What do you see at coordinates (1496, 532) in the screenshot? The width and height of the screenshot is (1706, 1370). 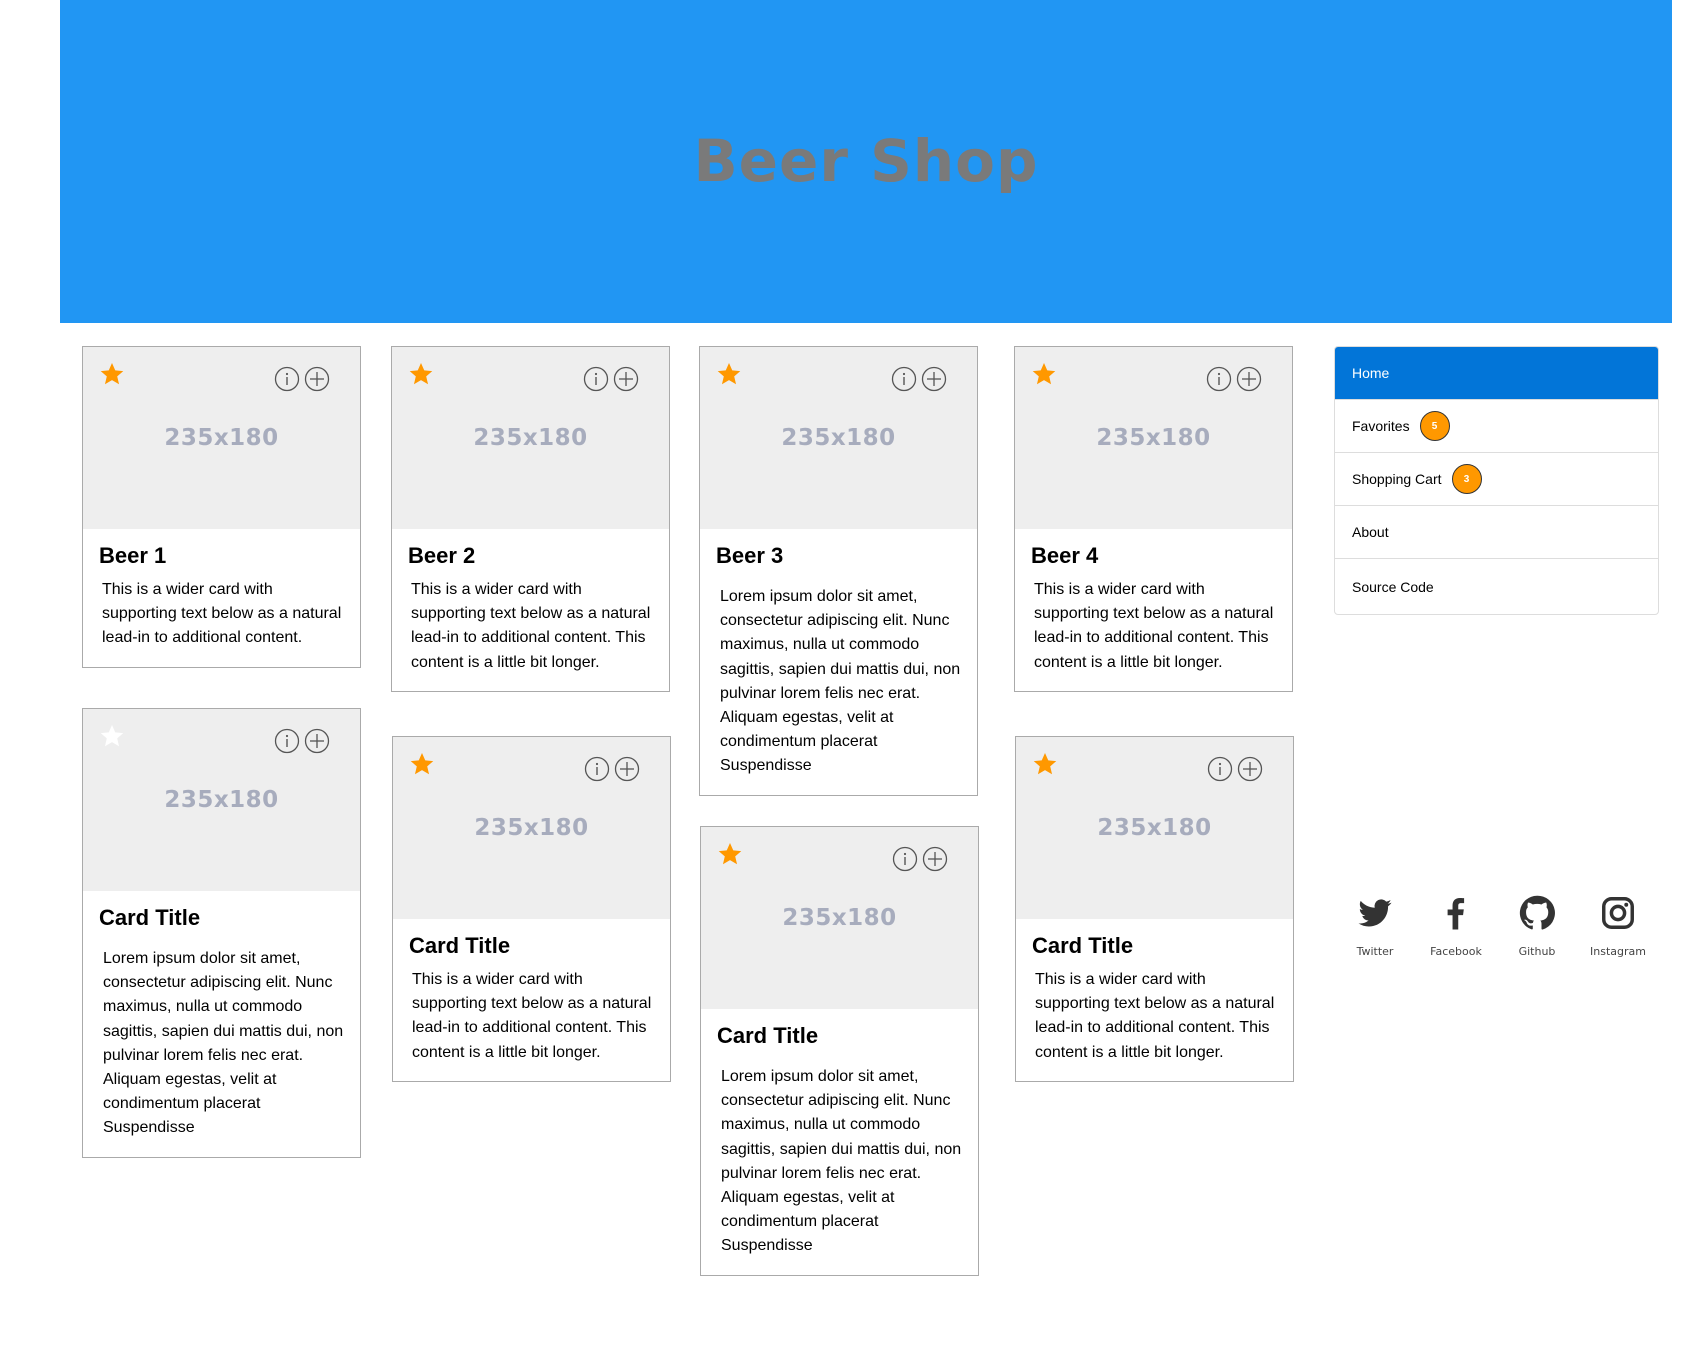 I see `nav-item-about: About` at bounding box center [1496, 532].